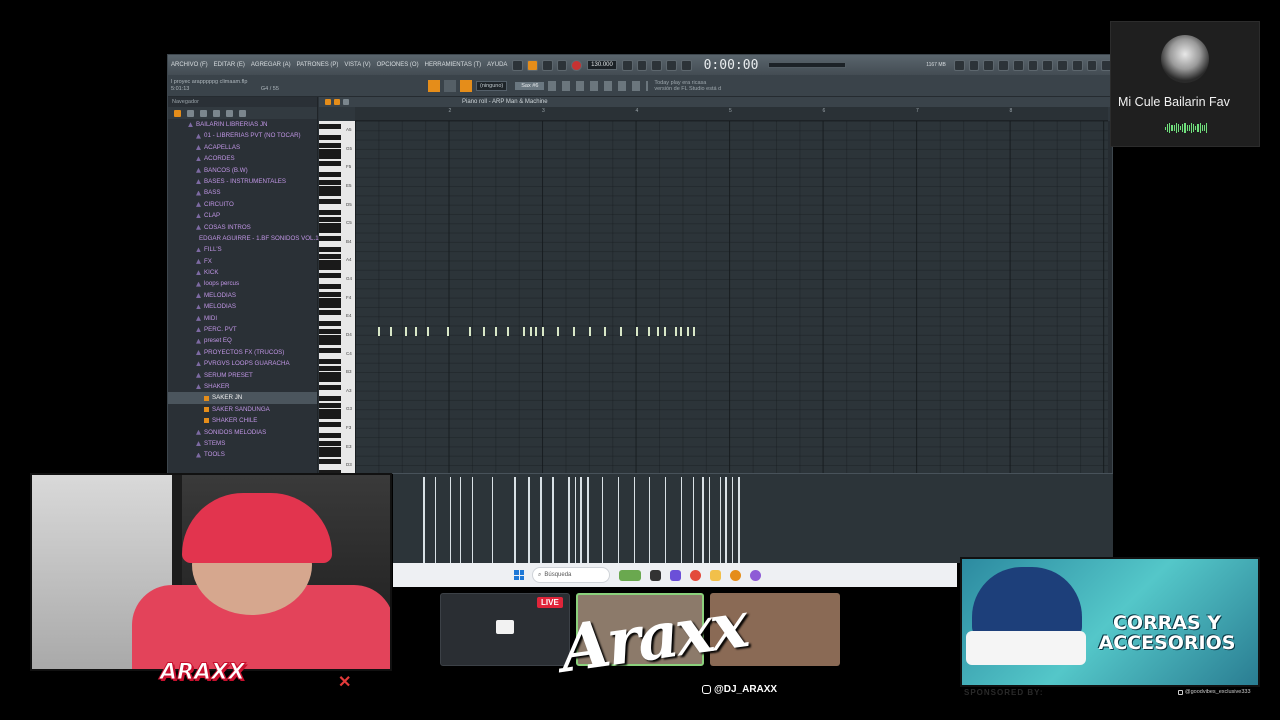 Image resolution: width=1280 pixels, height=720 pixels. I want to click on menu-herramientas: HERRAMIENTAS (T), so click(453, 65).